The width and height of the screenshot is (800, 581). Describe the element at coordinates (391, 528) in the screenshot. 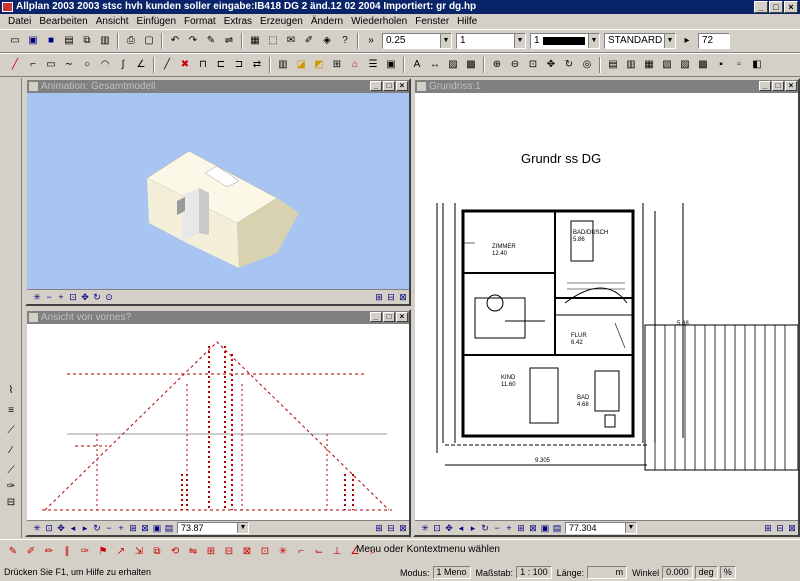

I see `front-opt2-icon: ⊟` at that location.